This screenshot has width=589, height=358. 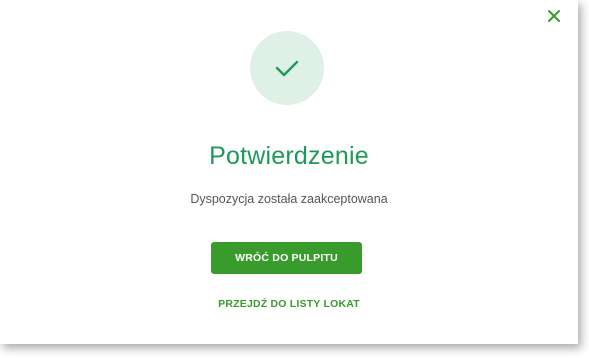 I want to click on success-badge, so click(x=287, y=68).